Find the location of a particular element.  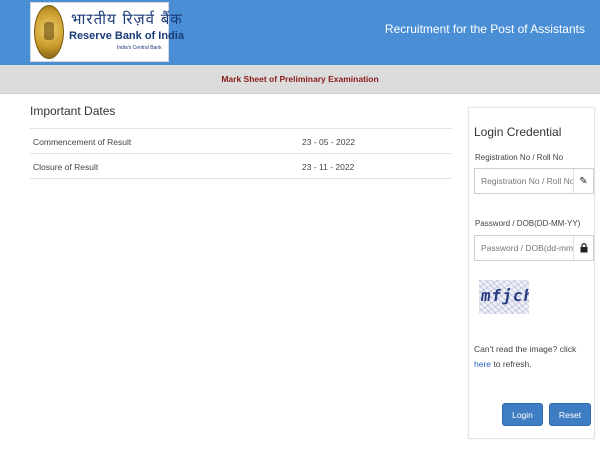

password-field is located at coordinates (534, 248).